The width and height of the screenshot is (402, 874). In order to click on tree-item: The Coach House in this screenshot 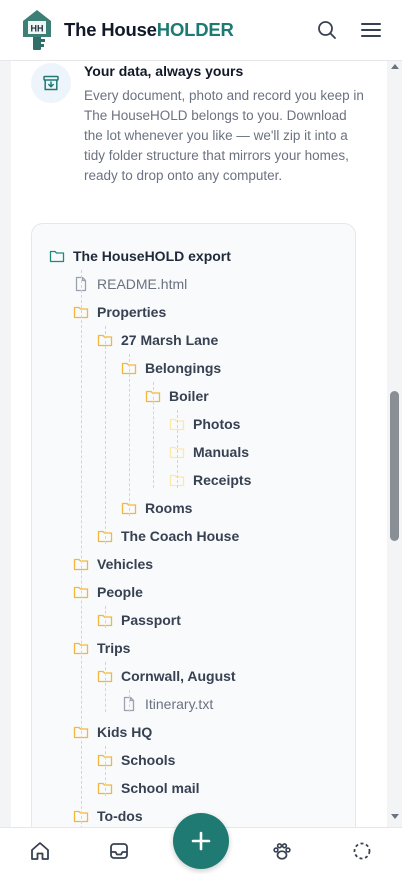, I will do `click(168, 536)`.